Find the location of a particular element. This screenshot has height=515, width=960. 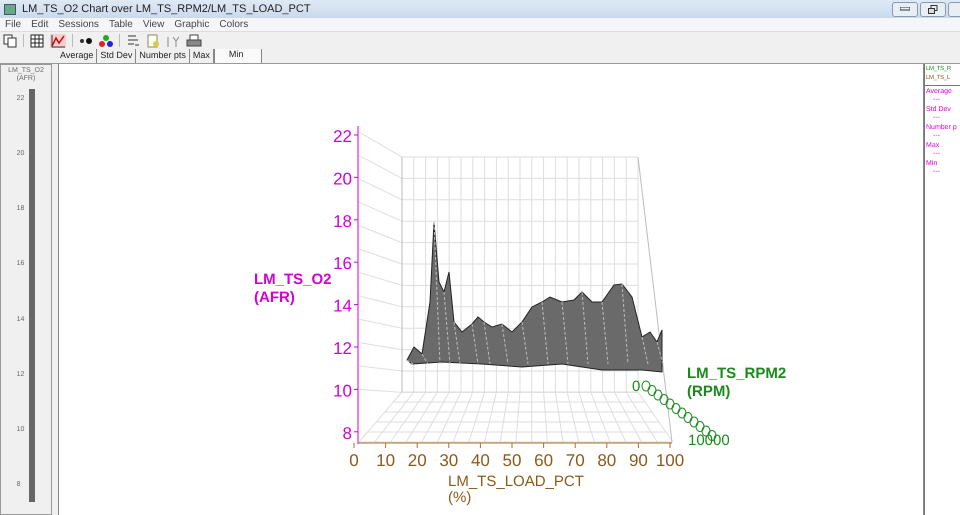

chart-icon is located at coordinates (58, 41).